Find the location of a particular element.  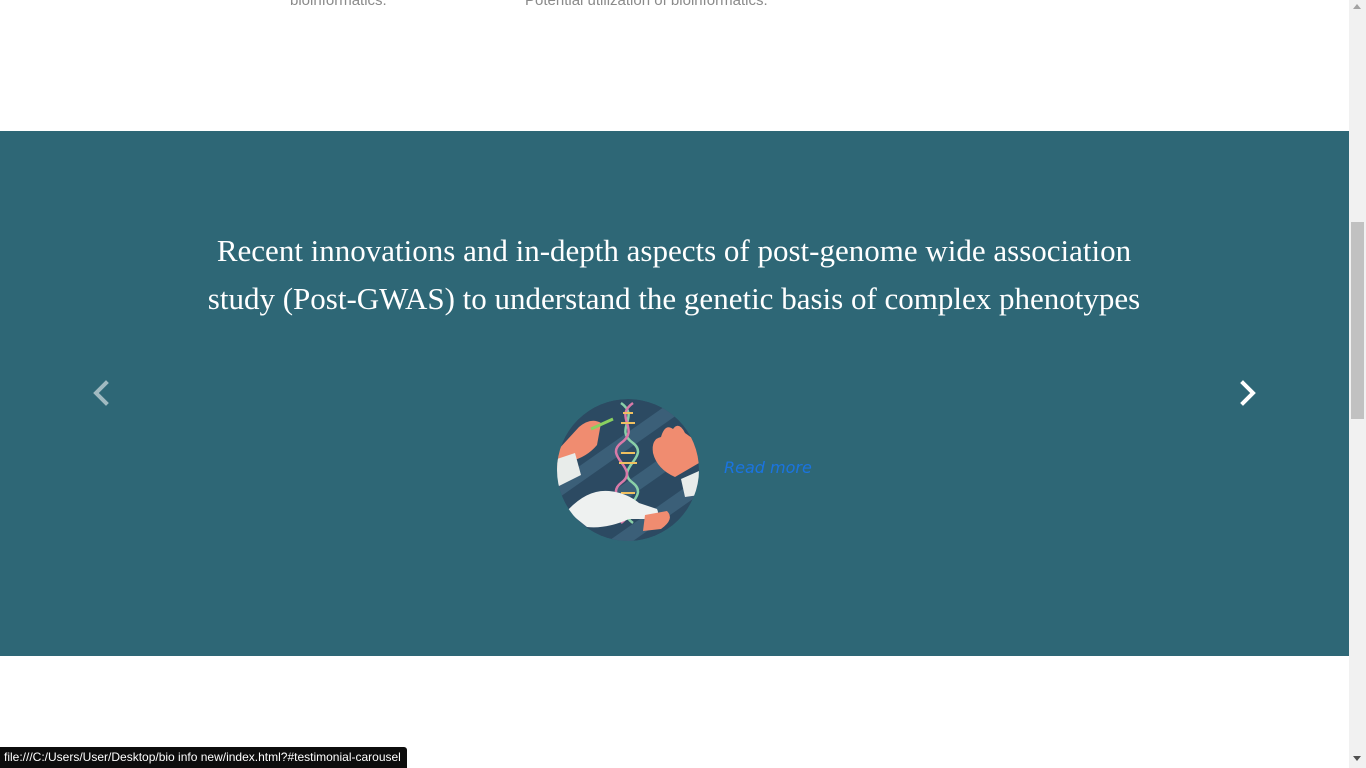

carousel-next-button is located at coordinates (1248, 393).